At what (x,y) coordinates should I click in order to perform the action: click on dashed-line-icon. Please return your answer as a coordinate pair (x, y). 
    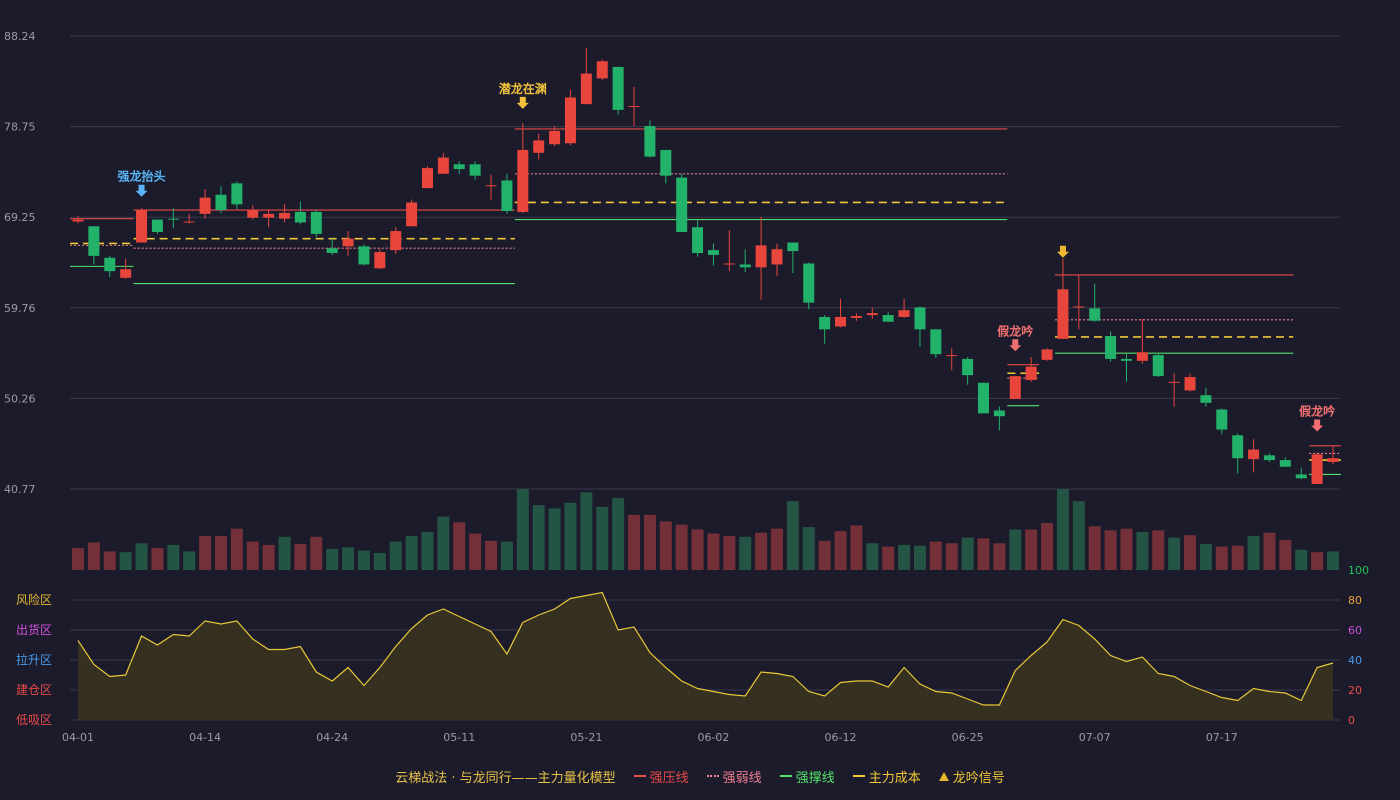
    Looking at the image, I should click on (858, 776).